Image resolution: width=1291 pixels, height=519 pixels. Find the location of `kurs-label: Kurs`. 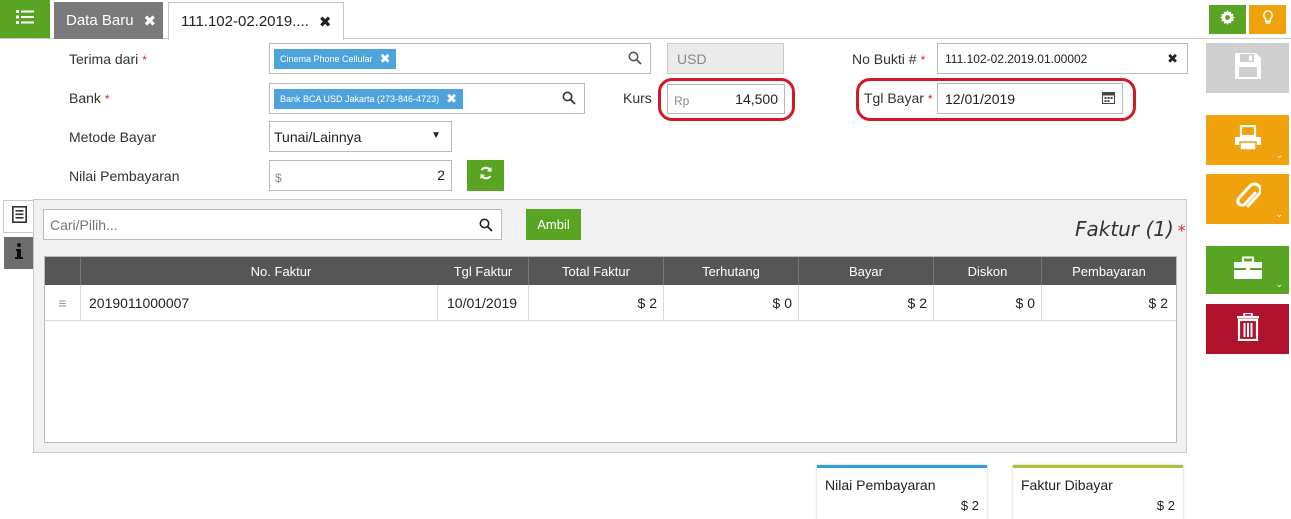

kurs-label: Kurs is located at coordinates (637, 98).